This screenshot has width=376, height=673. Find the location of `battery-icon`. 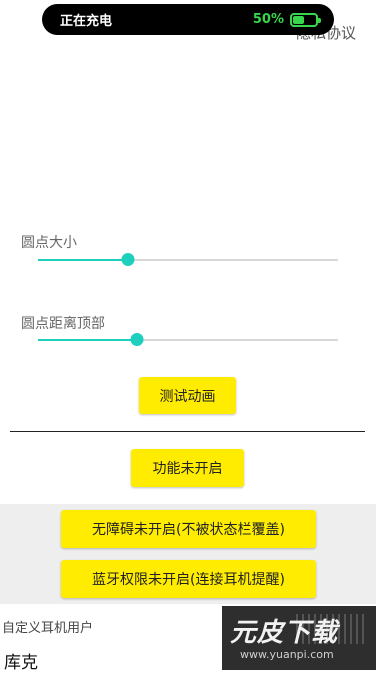

battery-icon is located at coordinates (305, 19).